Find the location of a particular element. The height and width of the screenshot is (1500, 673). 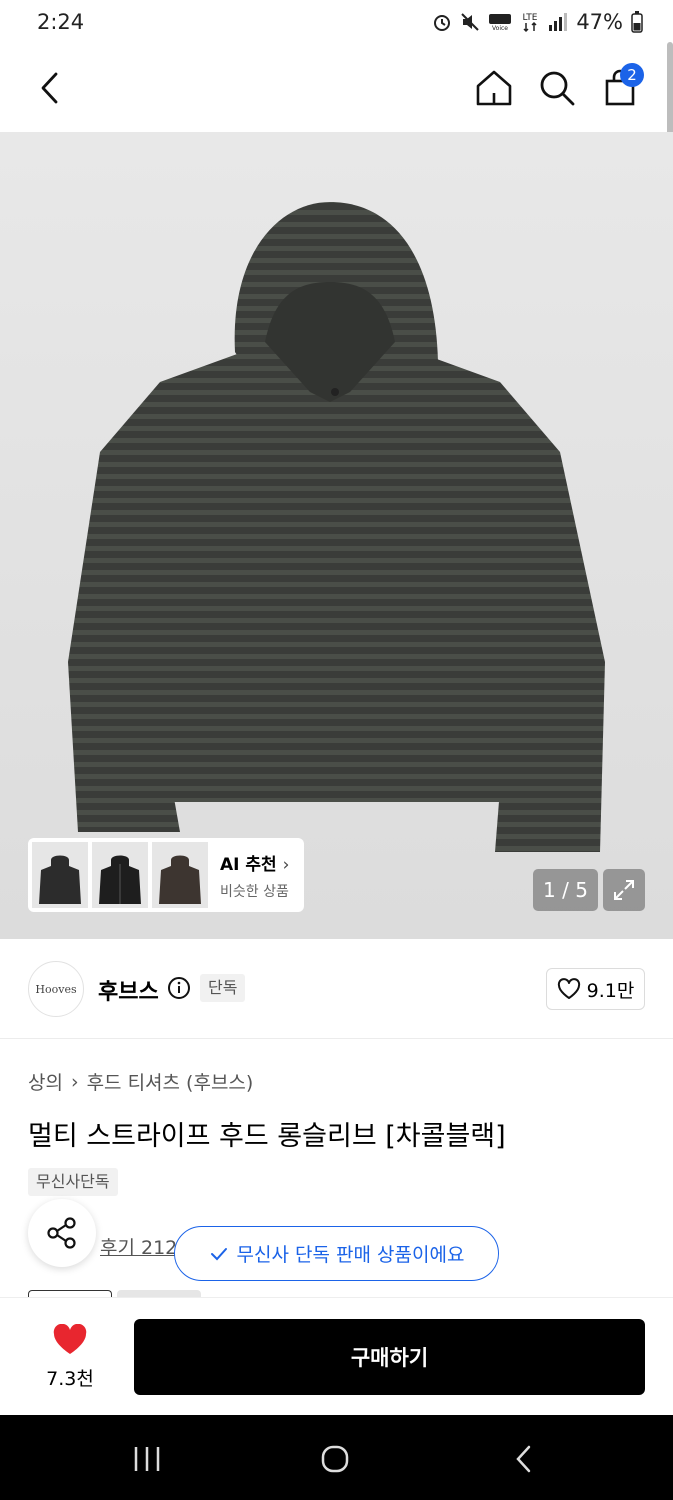

search-icon is located at coordinates (557, 88).